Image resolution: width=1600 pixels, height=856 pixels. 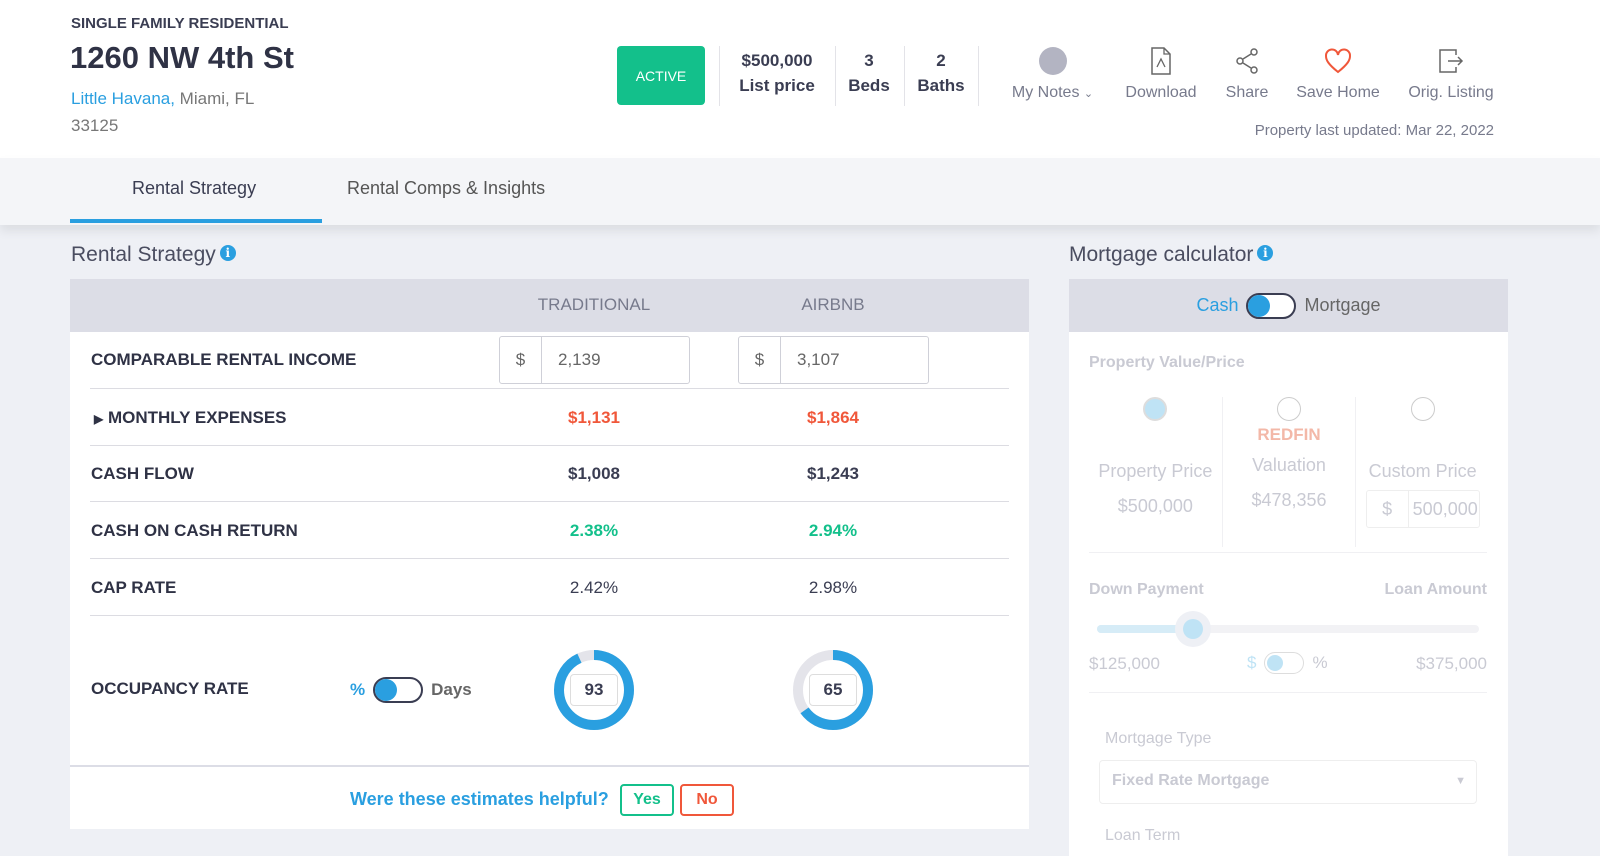 What do you see at coordinates (549, 587) in the screenshot?
I see `table-row: CAP RATE 2.42% 2.98%` at bounding box center [549, 587].